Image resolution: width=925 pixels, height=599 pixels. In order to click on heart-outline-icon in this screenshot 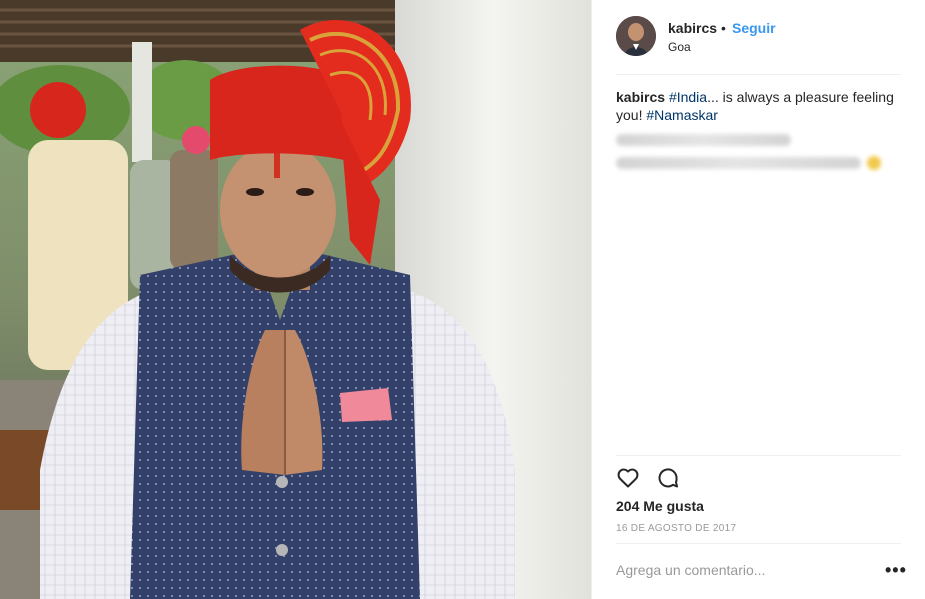, I will do `click(628, 478)`.